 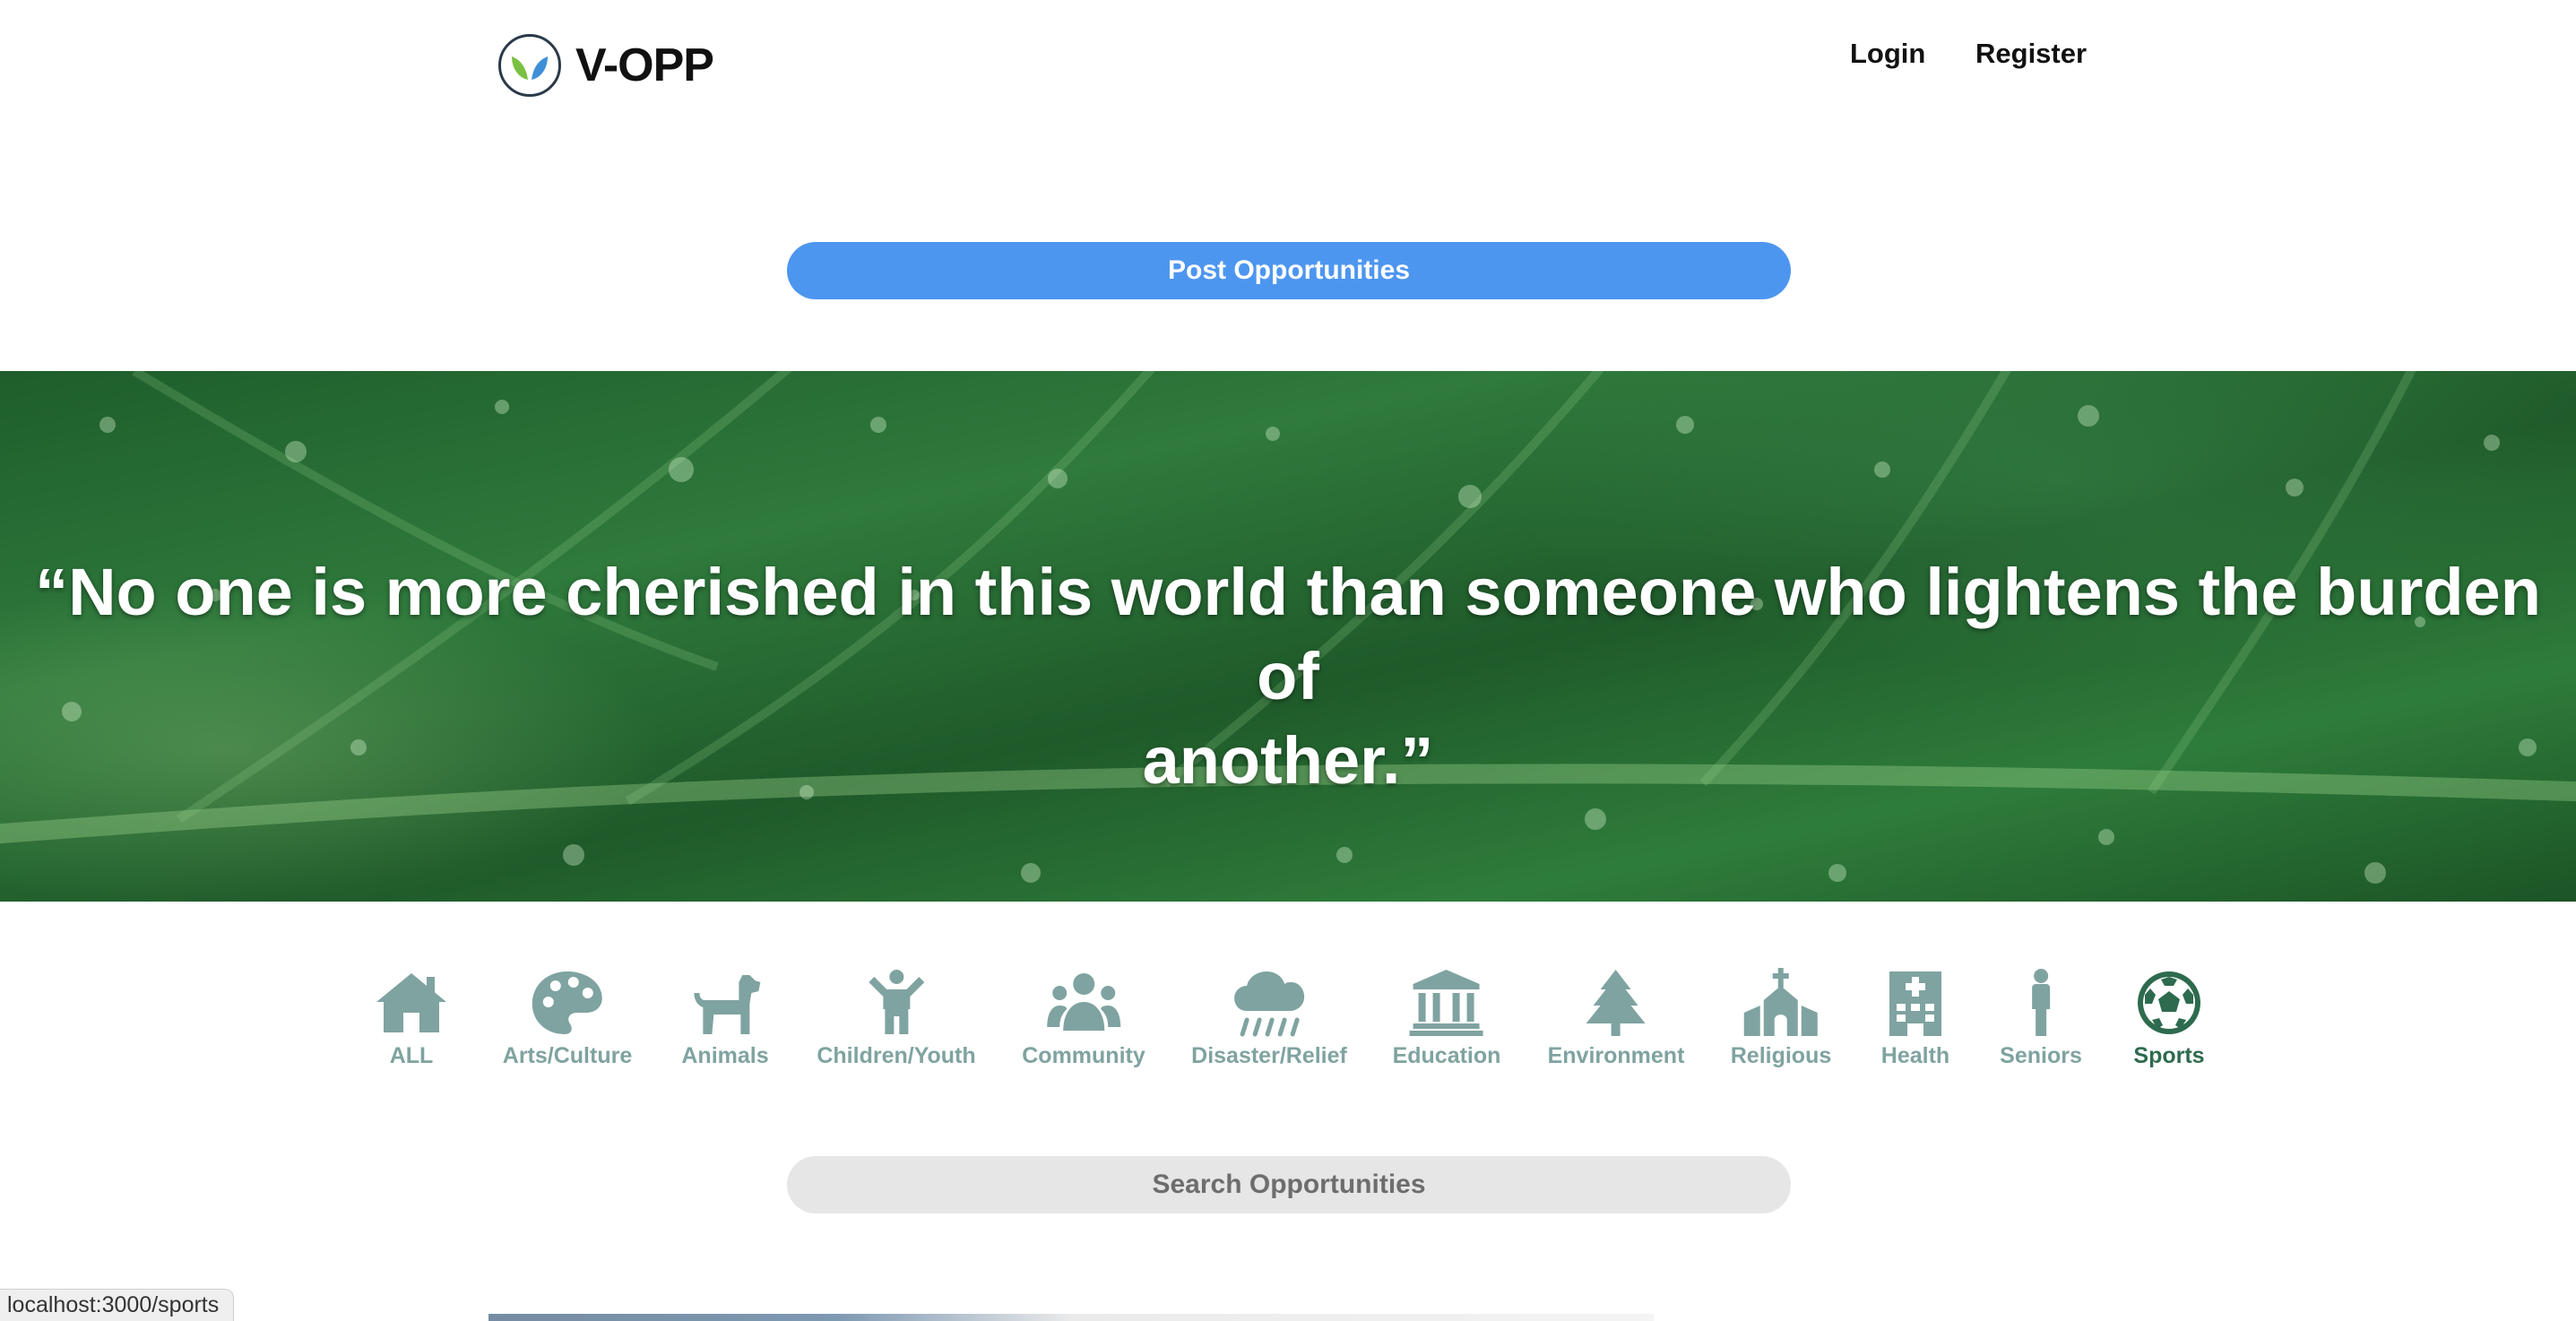 I want to click on category-label: Environment, so click(x=1616, y=1055).